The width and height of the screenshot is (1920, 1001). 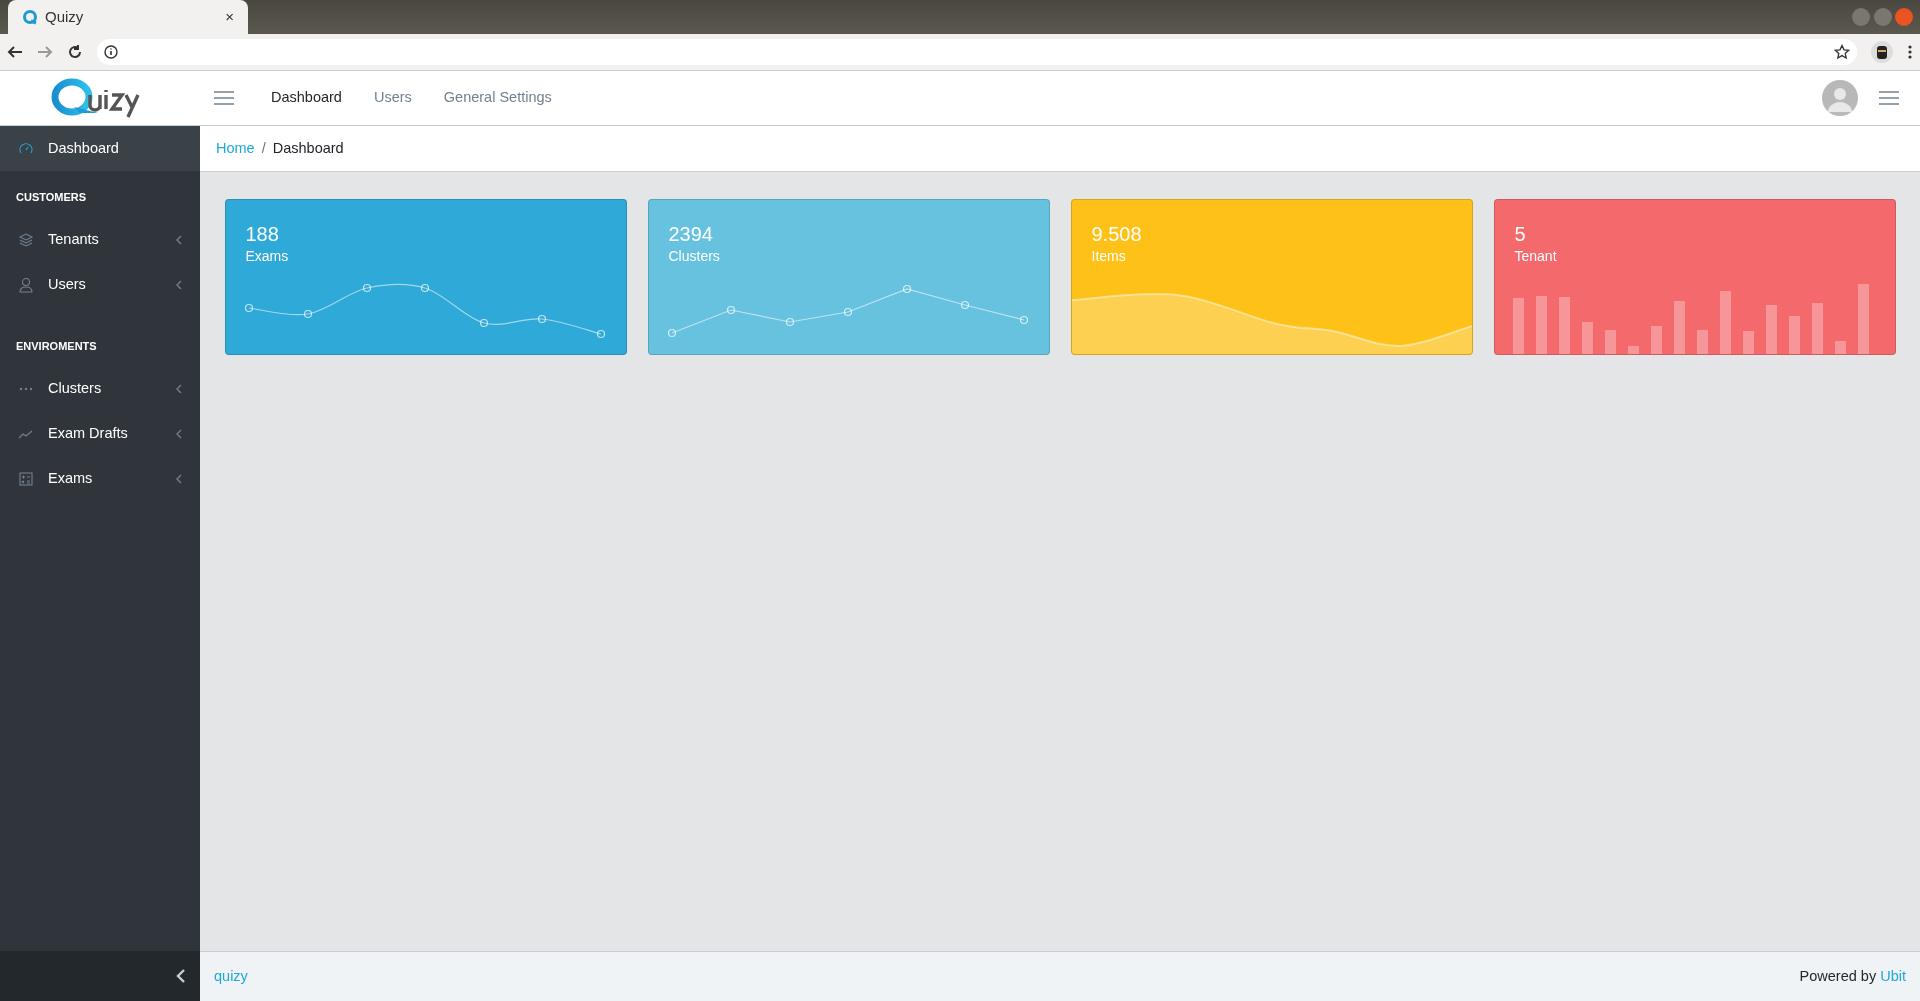 I want to click on user-icon, so click(x=26, y=285).